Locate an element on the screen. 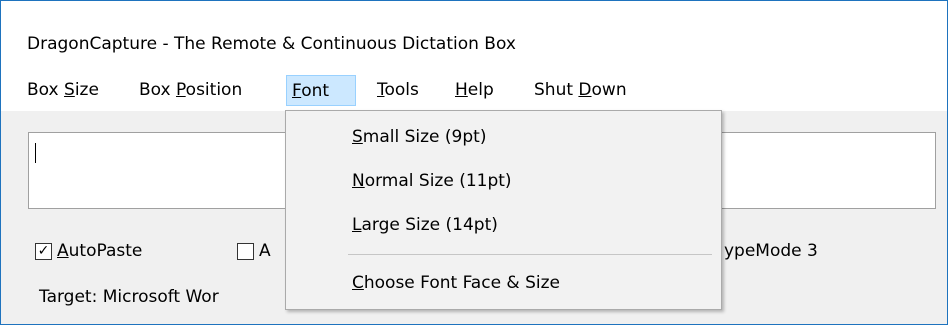 The height and width of the screenshot is (325, 948). menu-box-size-label-post: ize is located at coordinates (86, 90).